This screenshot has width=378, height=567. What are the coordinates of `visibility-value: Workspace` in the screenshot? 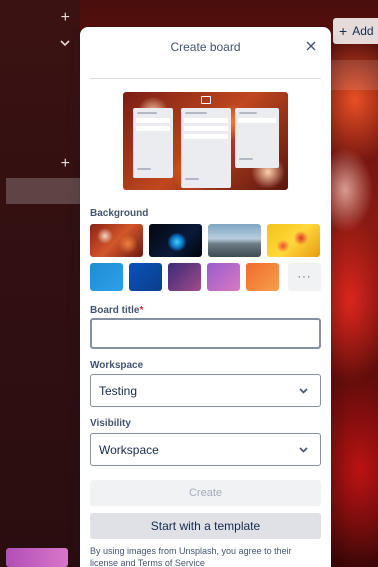 It's located at (129, 449).